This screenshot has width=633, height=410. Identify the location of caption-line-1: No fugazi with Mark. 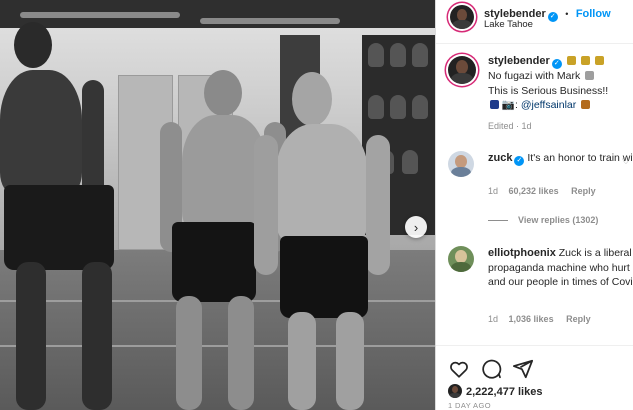
(560, 76).